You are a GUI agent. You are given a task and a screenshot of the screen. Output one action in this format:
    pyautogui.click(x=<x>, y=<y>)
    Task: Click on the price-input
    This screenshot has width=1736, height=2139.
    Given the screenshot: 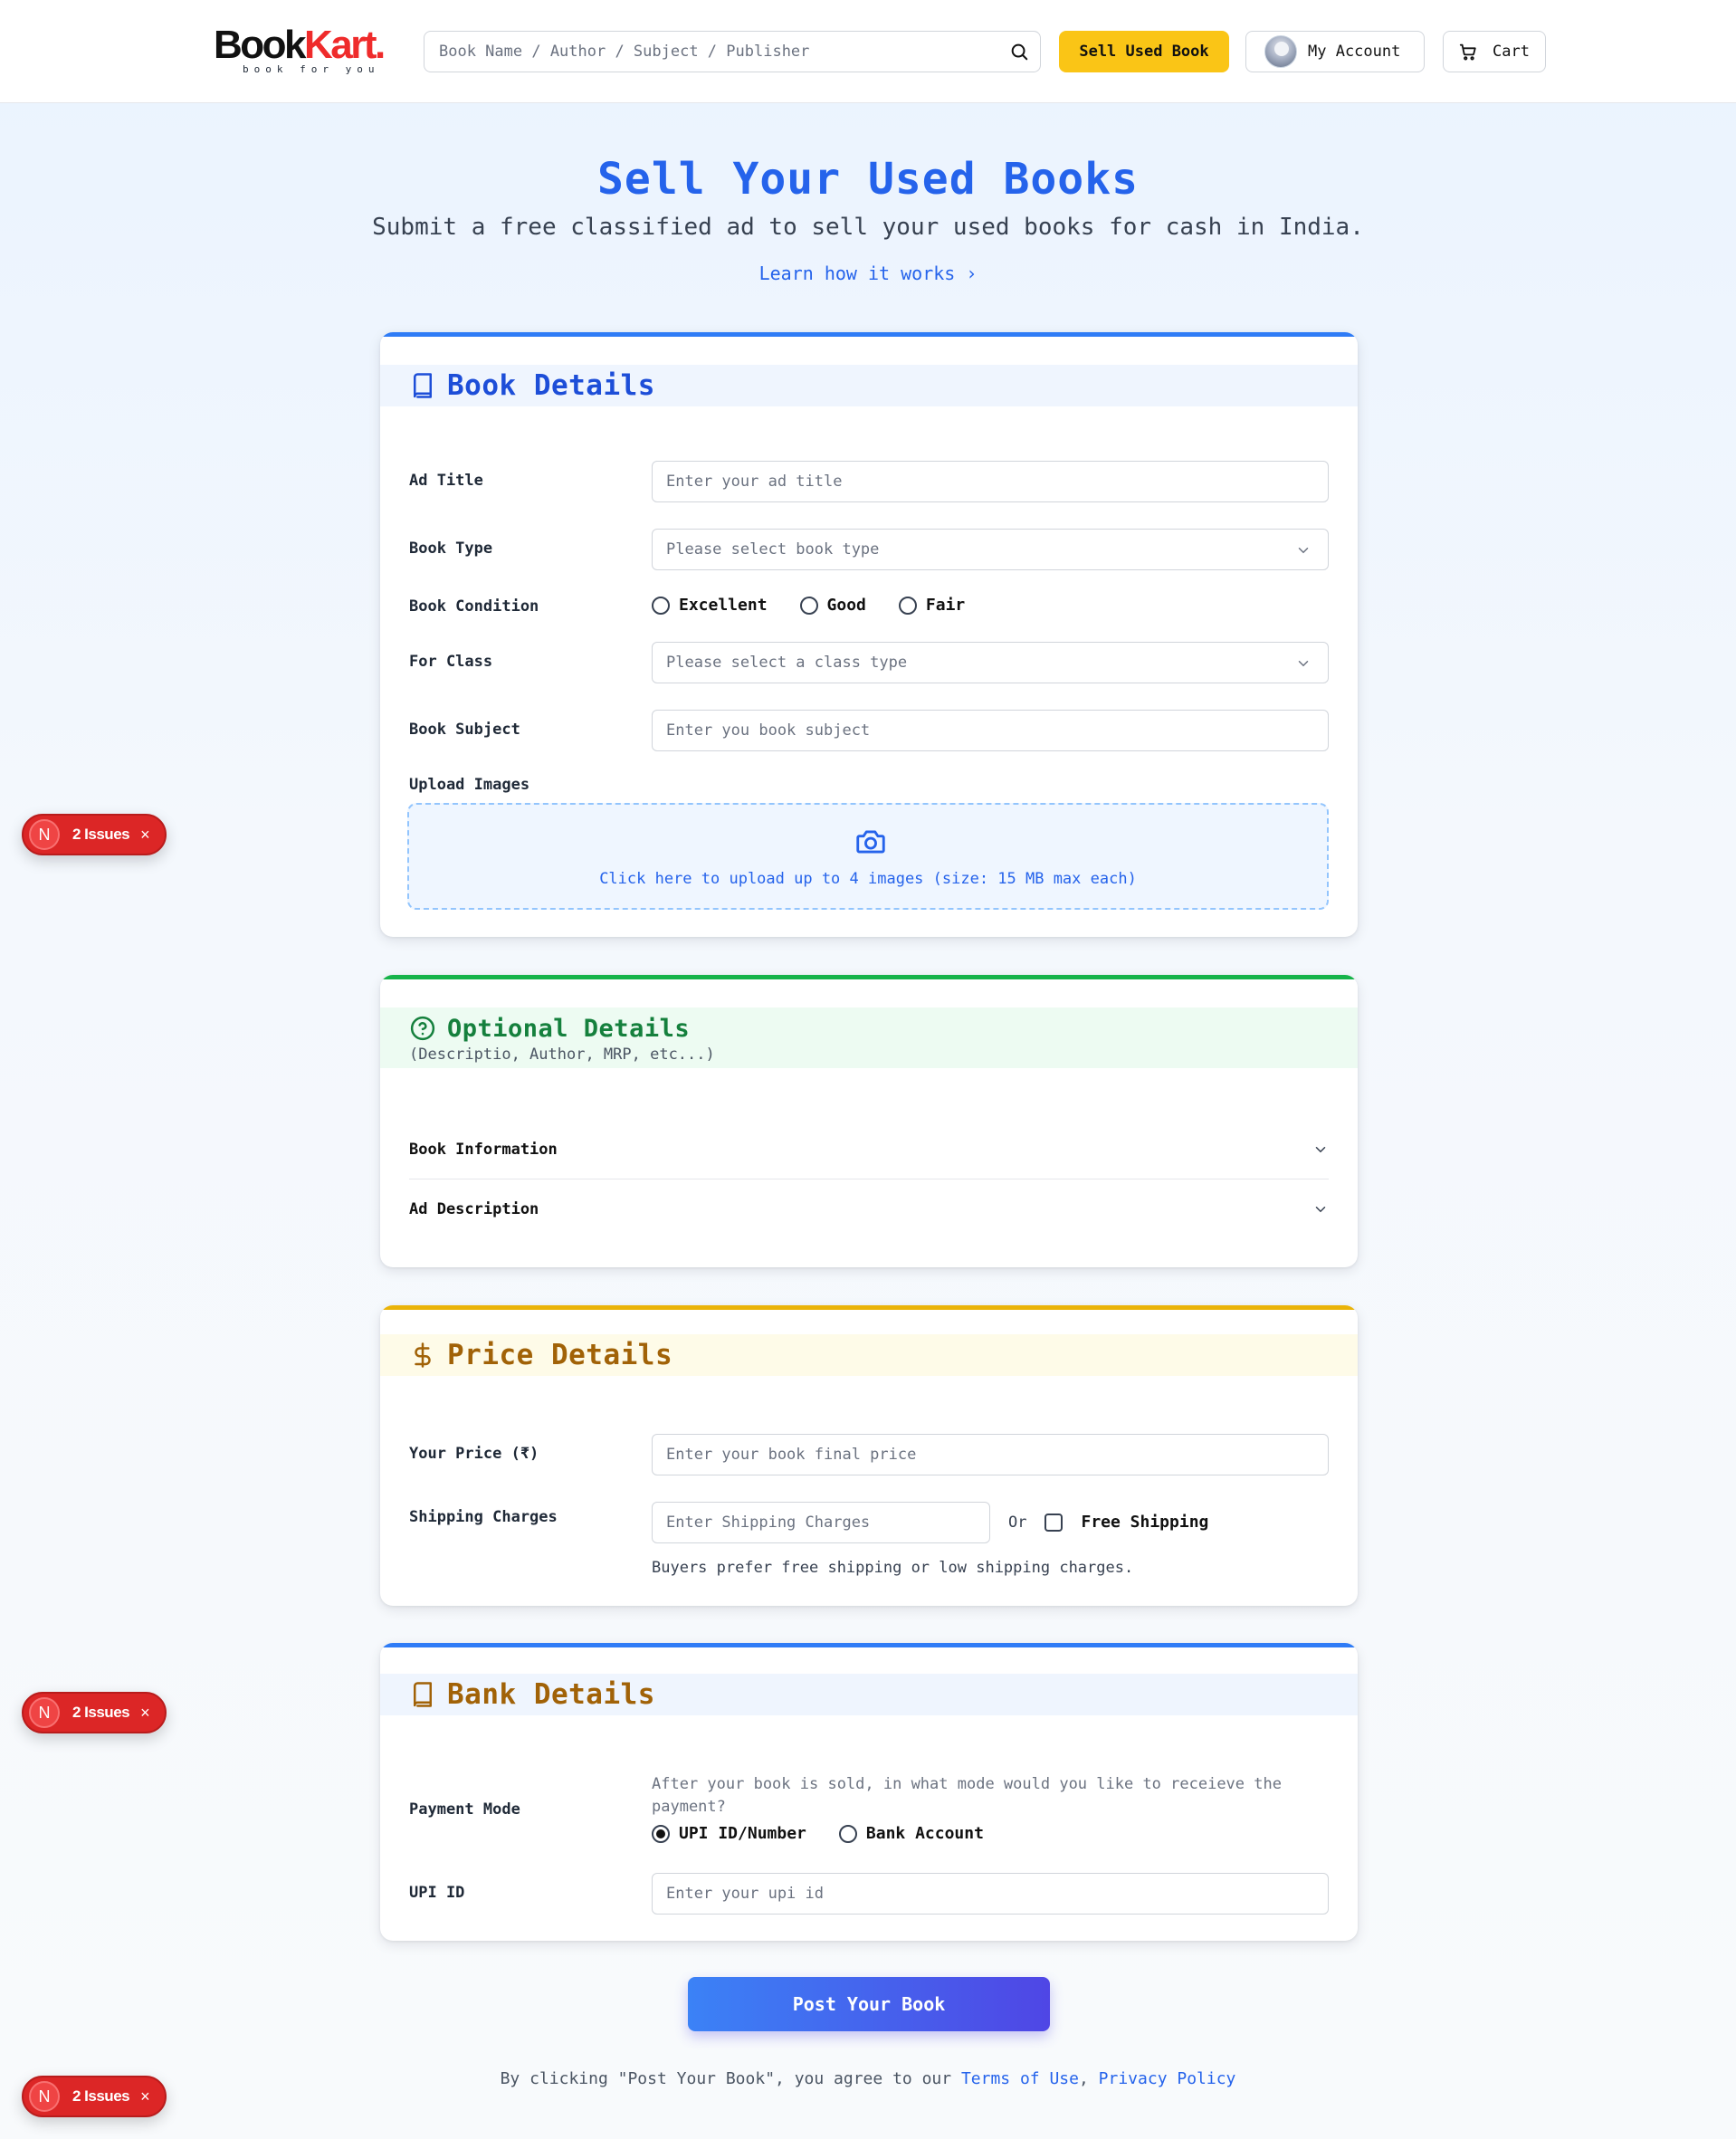 What is the action you would take?
    pyautogui.click(x=990, y=1454)
    